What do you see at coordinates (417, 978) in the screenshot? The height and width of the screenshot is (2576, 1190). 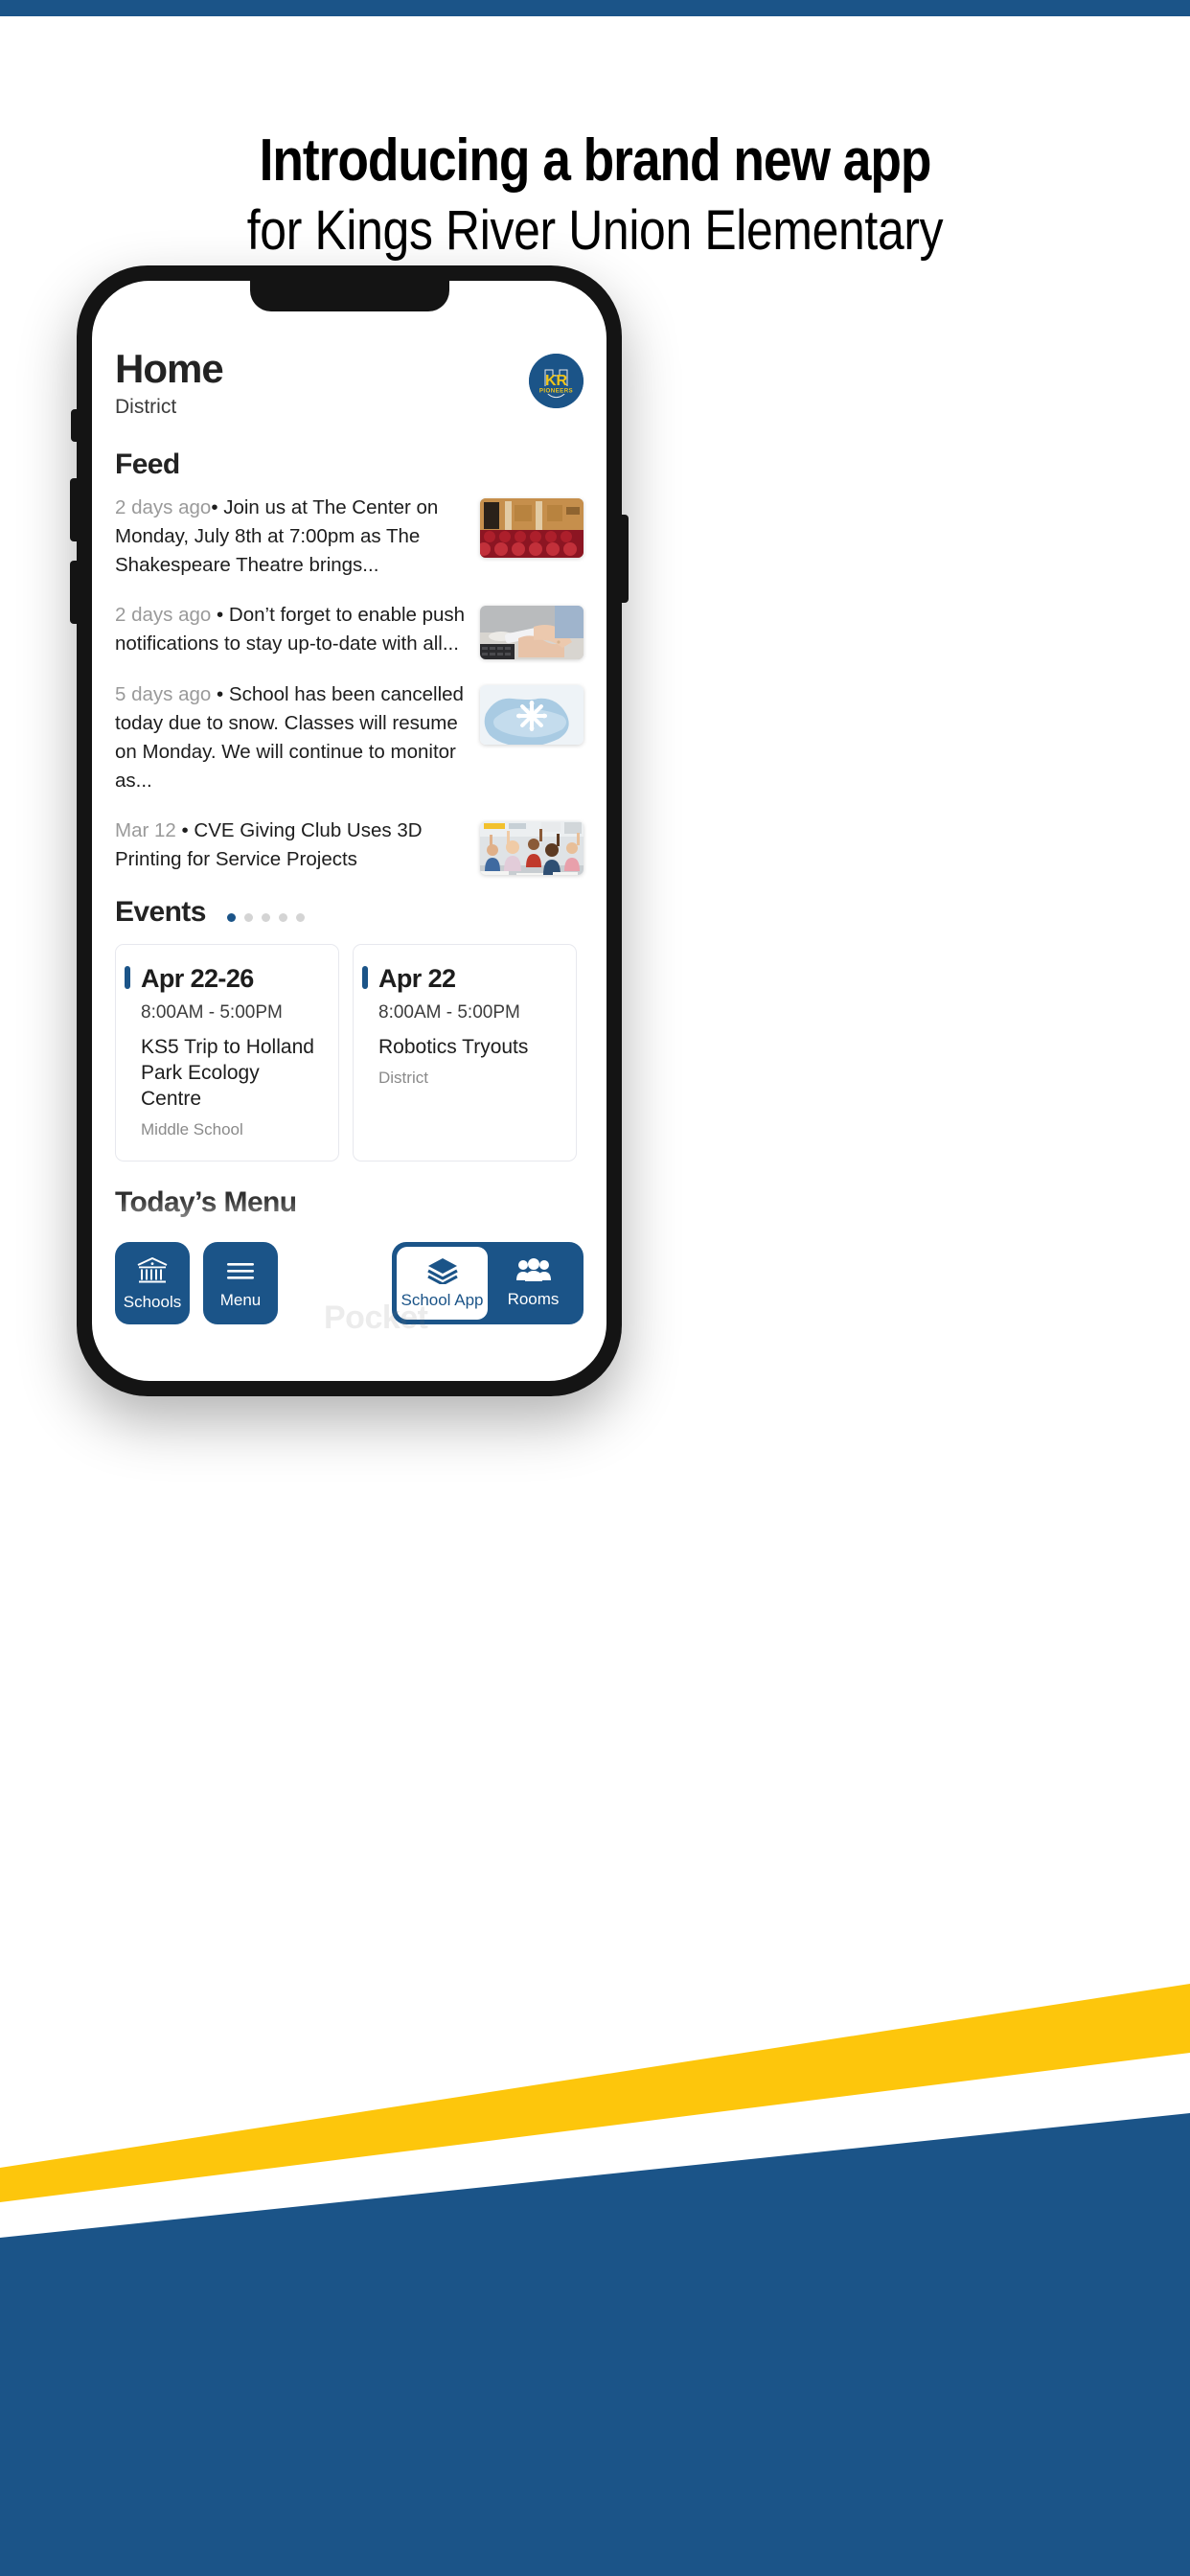 I see `event-date: Apr 22` at bounding box center [417, 978].